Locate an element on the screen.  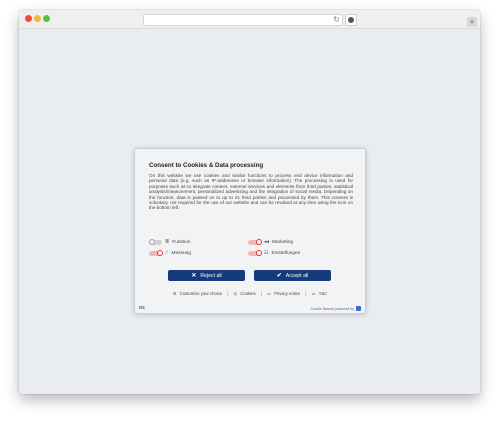
address-bar: ↻ is located at coordinates (243, 20).